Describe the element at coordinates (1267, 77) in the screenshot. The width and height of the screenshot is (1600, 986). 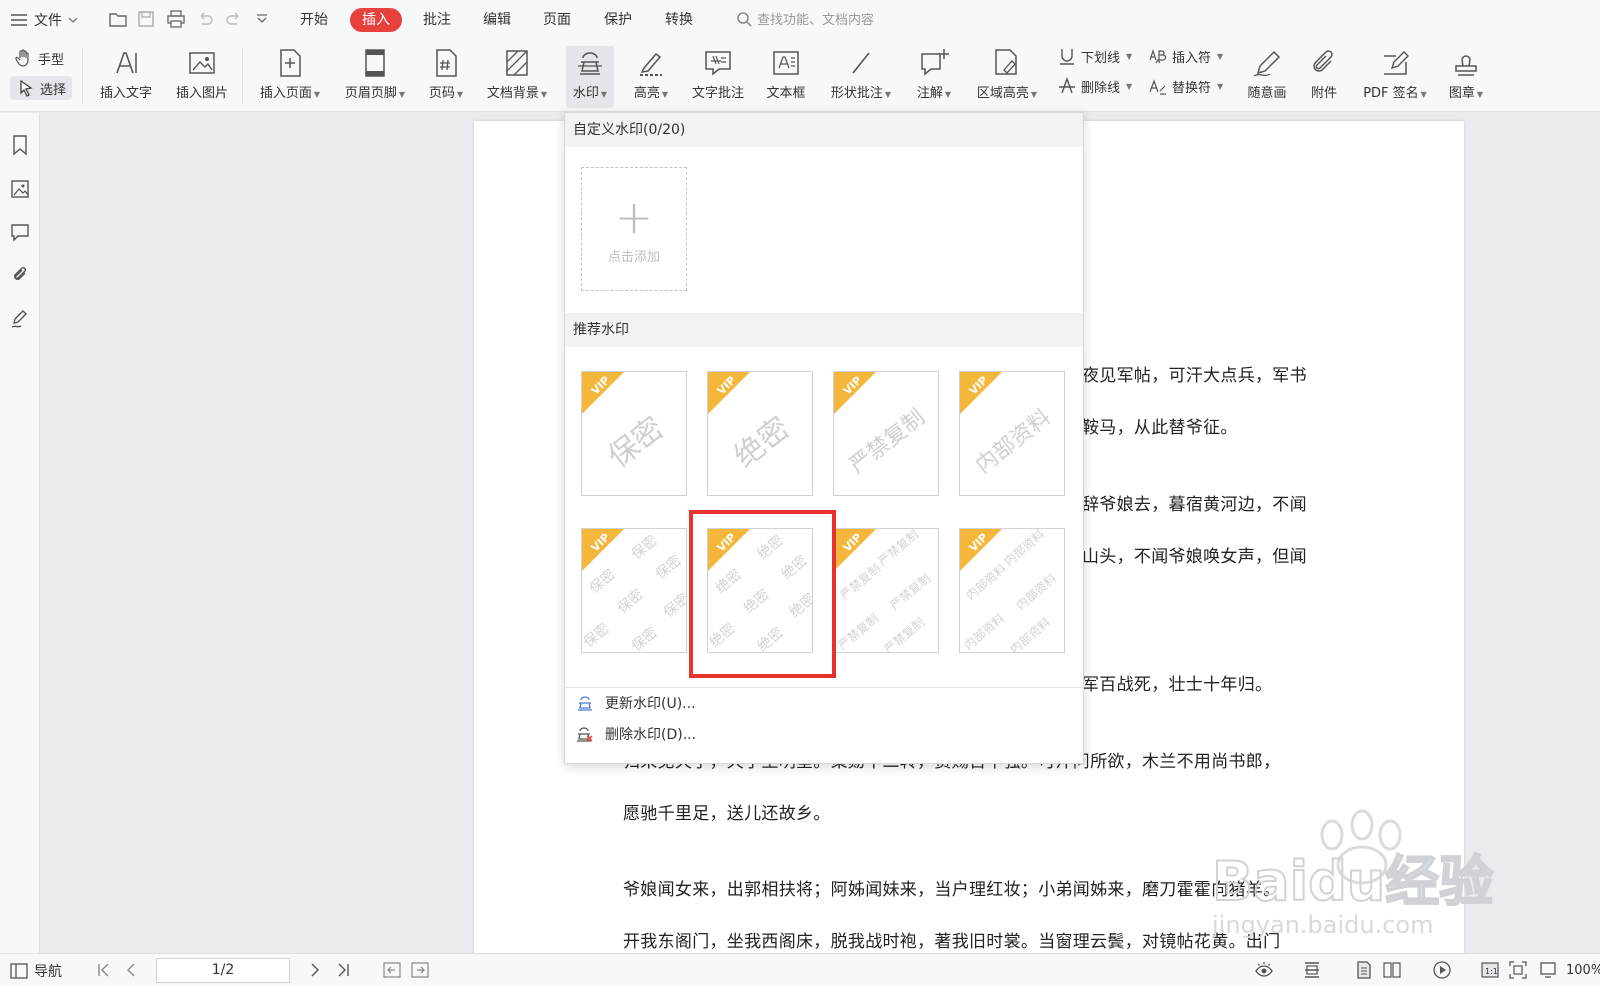
I see `freehand-button: 随意画` at that location.